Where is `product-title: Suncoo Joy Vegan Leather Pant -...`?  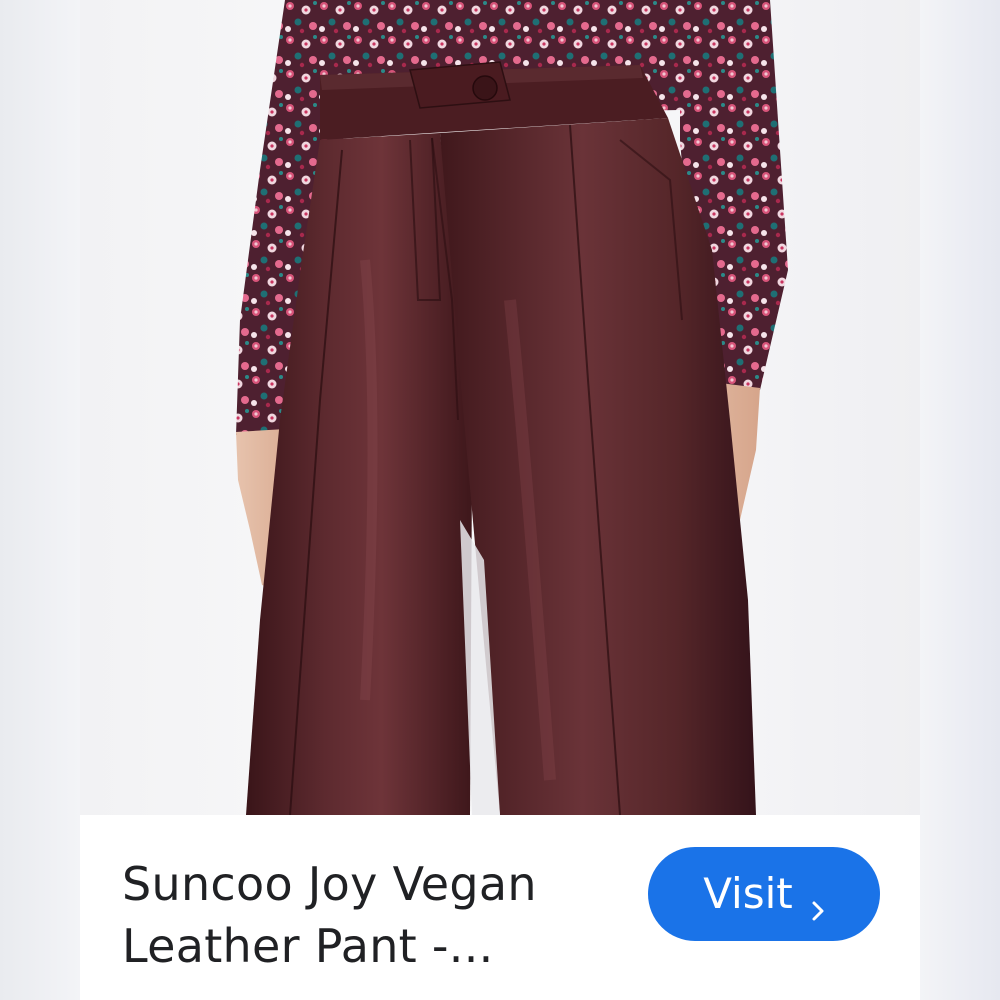
product-title: Suncoo Joy Vegan Leather Pant -... is located at coordinates (372, 915).